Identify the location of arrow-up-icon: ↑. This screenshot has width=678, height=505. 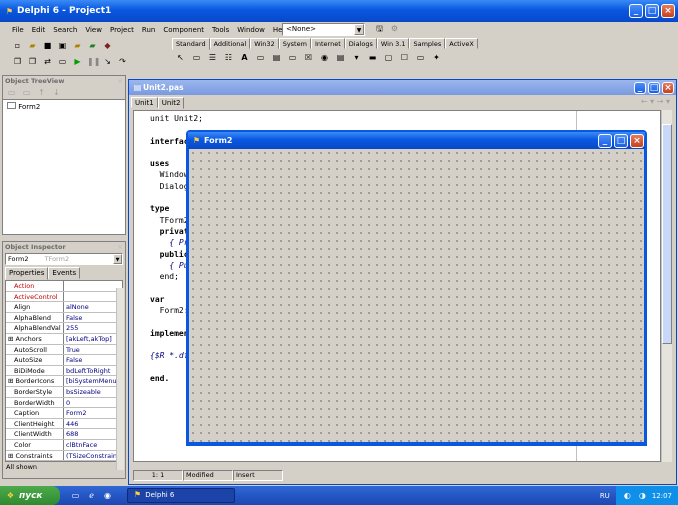
(41, 92).